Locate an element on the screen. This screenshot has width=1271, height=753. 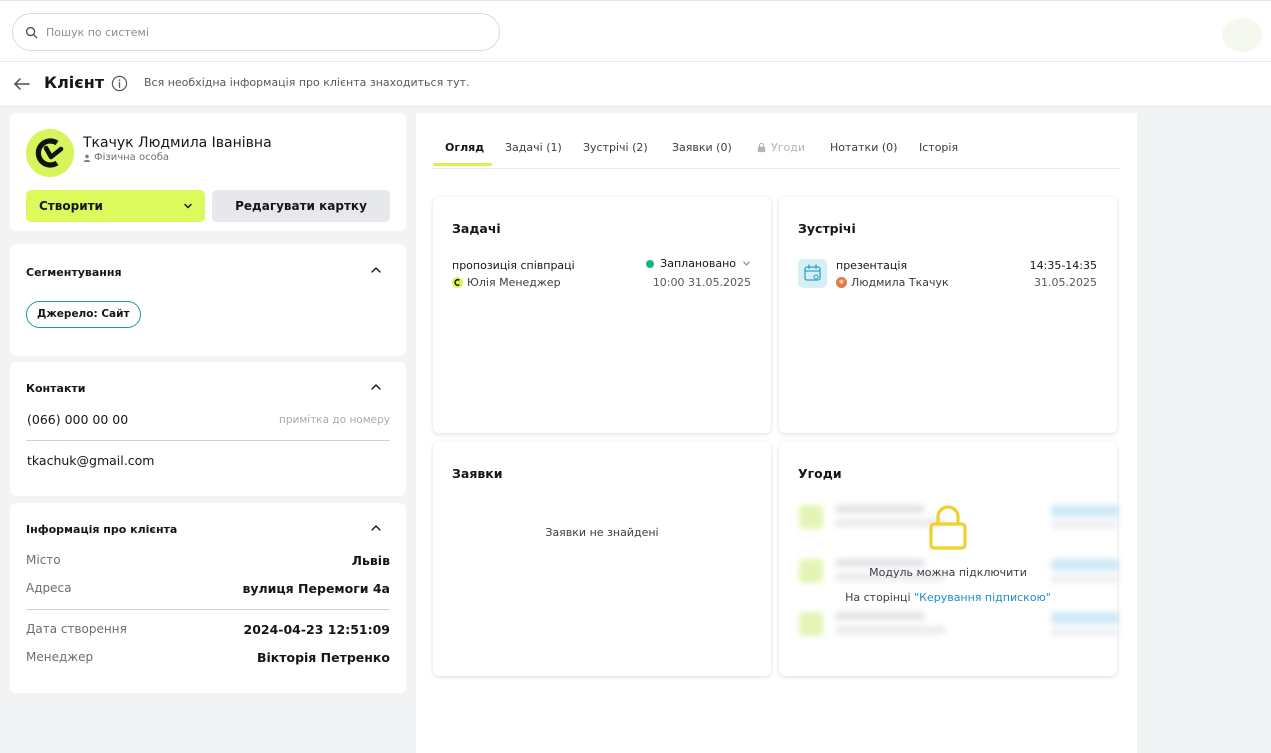
meeting-date: 31.05.2025 is located at coordinates (1065, 282).